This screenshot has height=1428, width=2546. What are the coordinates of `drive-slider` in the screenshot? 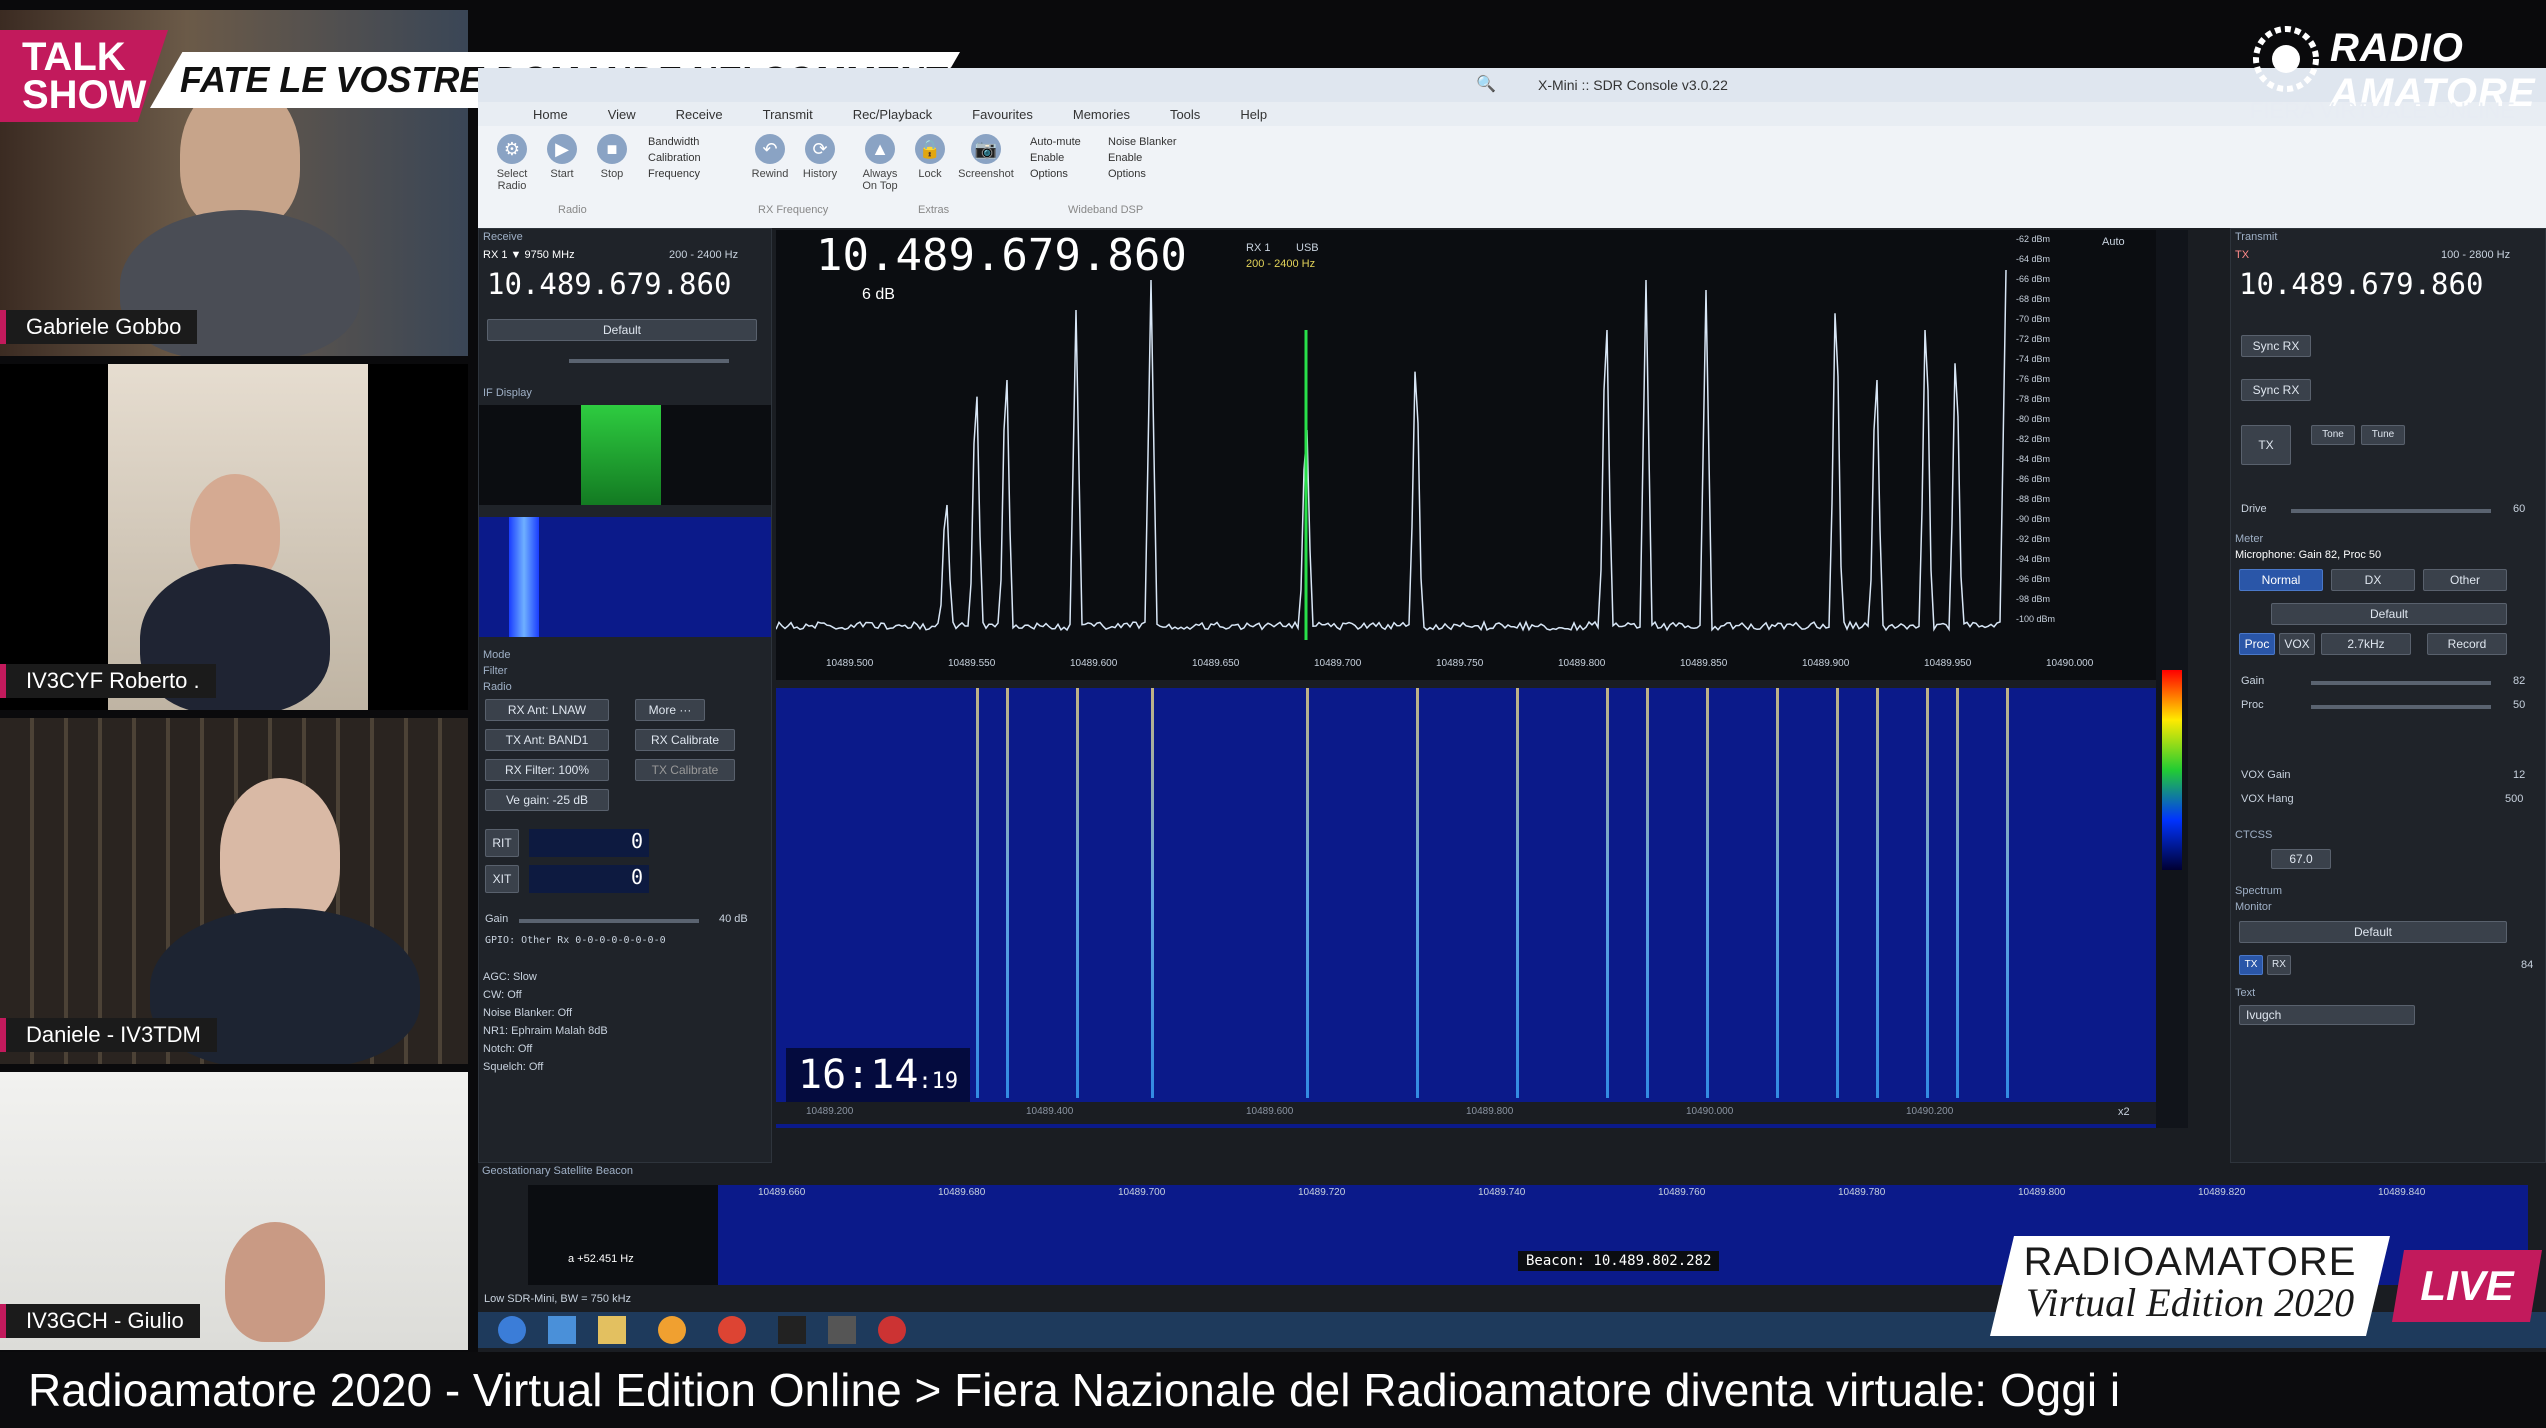 It's located at (2391, 511).